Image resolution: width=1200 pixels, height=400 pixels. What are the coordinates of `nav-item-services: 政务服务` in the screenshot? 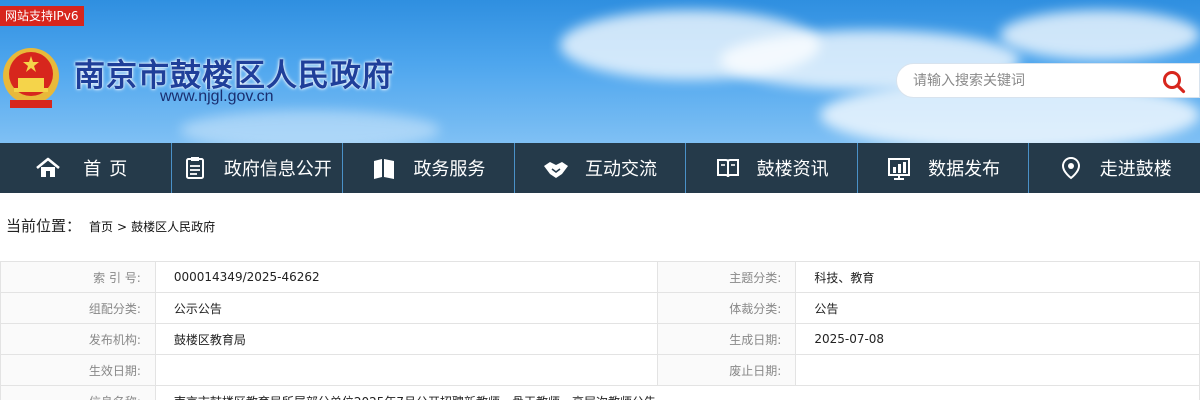 It's located at (428, 168).